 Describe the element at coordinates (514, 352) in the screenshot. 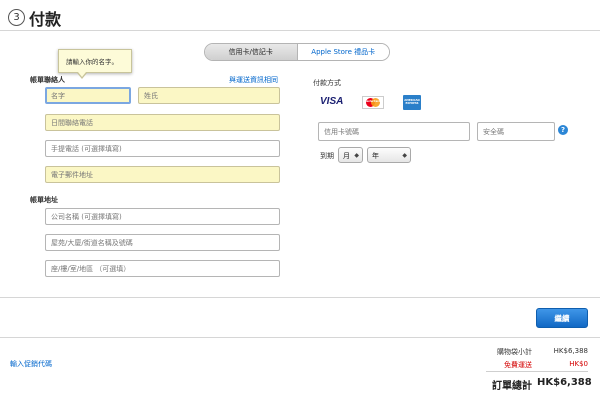

I see `subtotal-label: 購物袋小計` at that location.